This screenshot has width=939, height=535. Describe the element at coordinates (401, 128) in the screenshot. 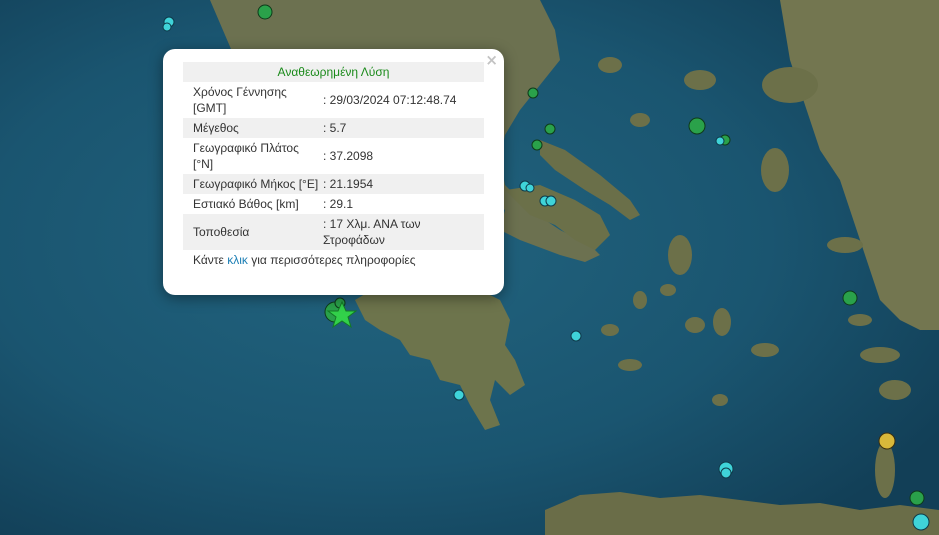

I see `row-value: : 5.7` at that location.